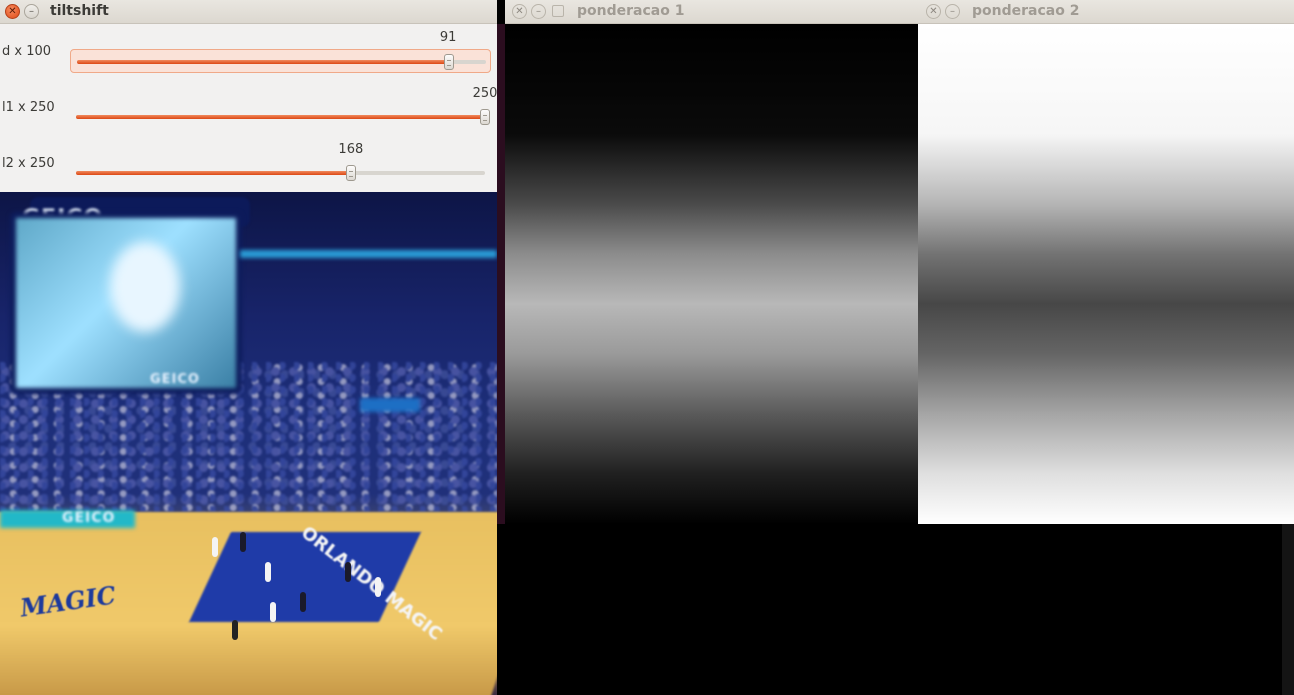  Describe the element at coordinates (145, 287) in the screenshot. I see `jumbotron-player` at that location.